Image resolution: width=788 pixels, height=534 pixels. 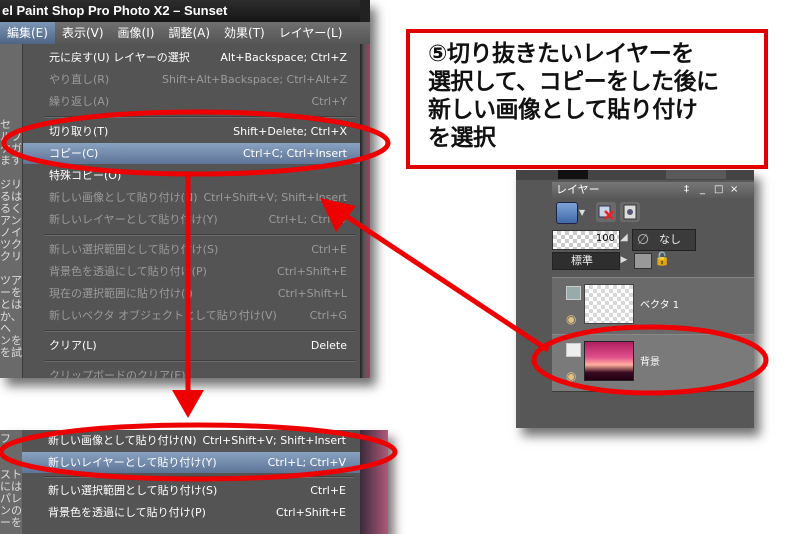 What do you see at coordinates (734, 190) in the screenshot?
I see `close-icon: ×` at bounding box center [734, 190].